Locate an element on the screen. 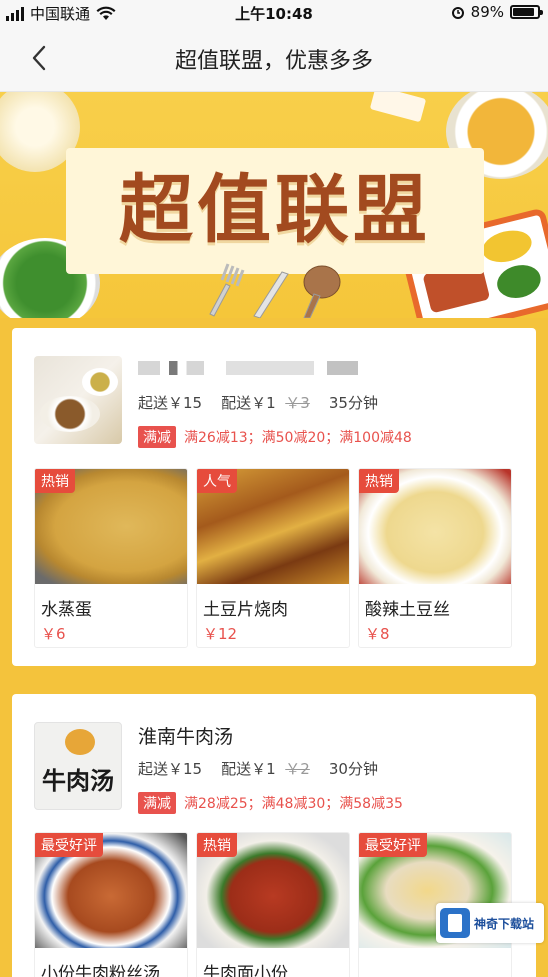 Image resolution: width=548 pixels, height=977 pixels. dish-card: 最受好评 小份牛肉粉丝汤 is located at coordinates (111, 904).